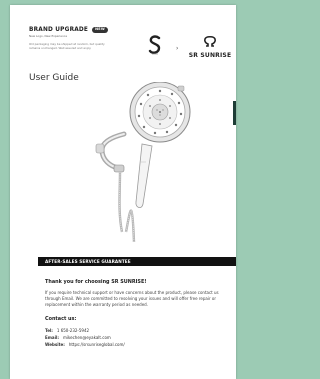 This screenshot has height=379, width=320. I want to click on arrow-right-icon: ›, so click(177, 48).